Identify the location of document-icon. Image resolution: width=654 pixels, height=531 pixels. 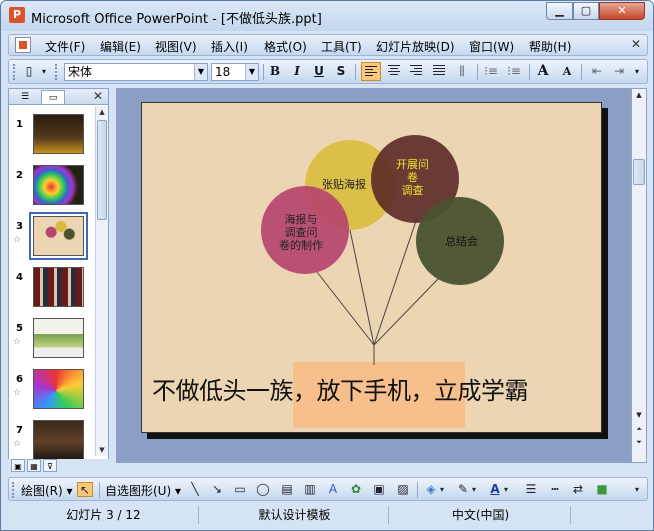
(23, 45).